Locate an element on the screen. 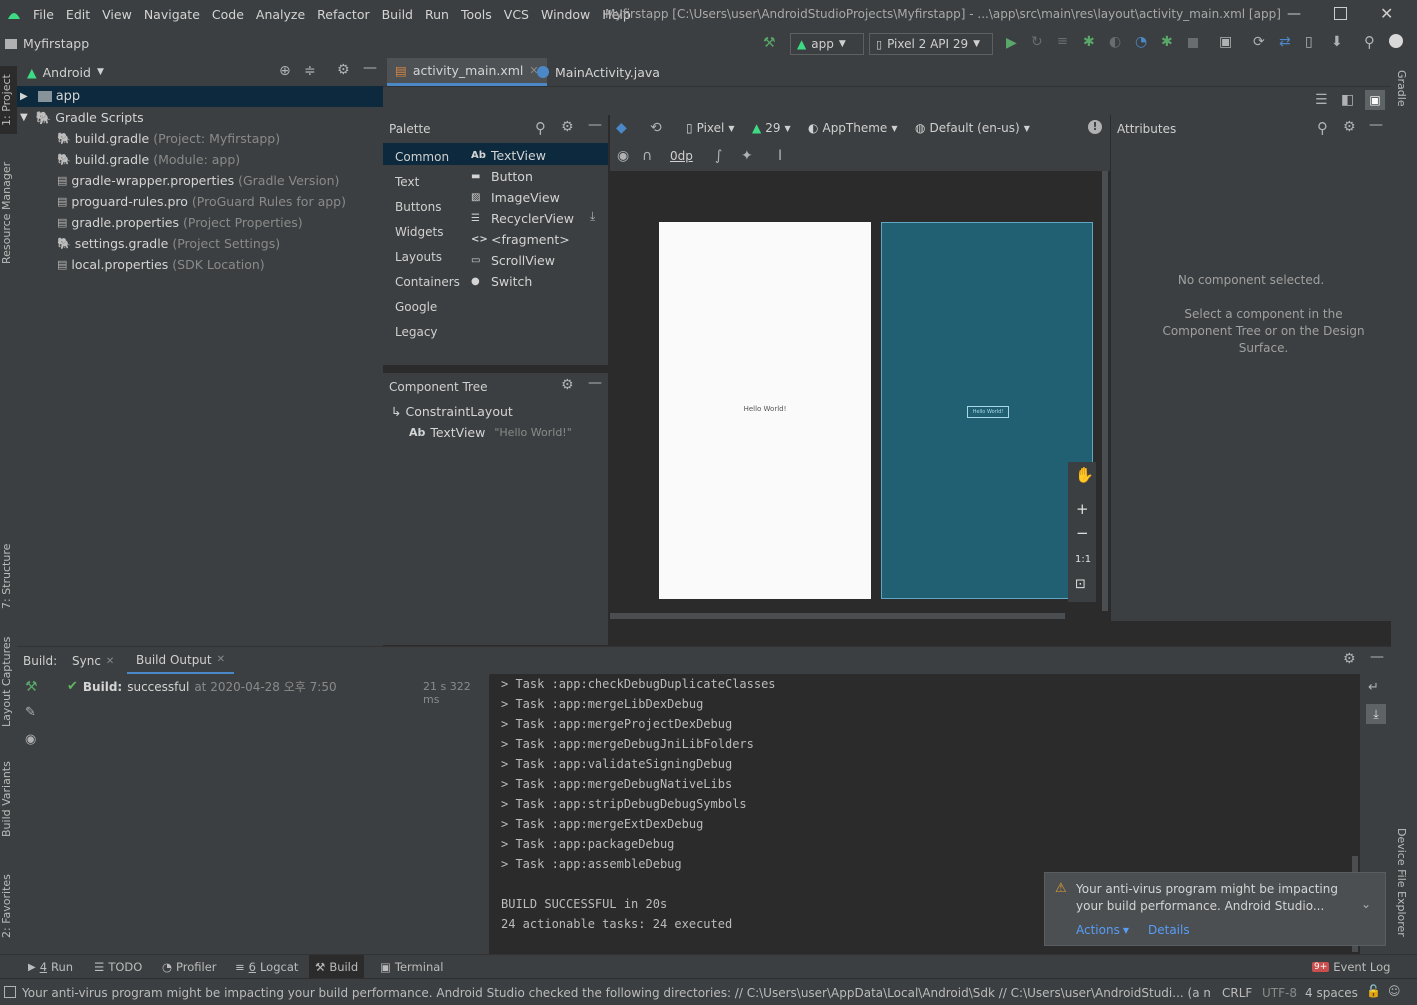 The height and width of the screenshot is (1005, 1417). run-icon: ▶ is located at coordinates (1011, 43).